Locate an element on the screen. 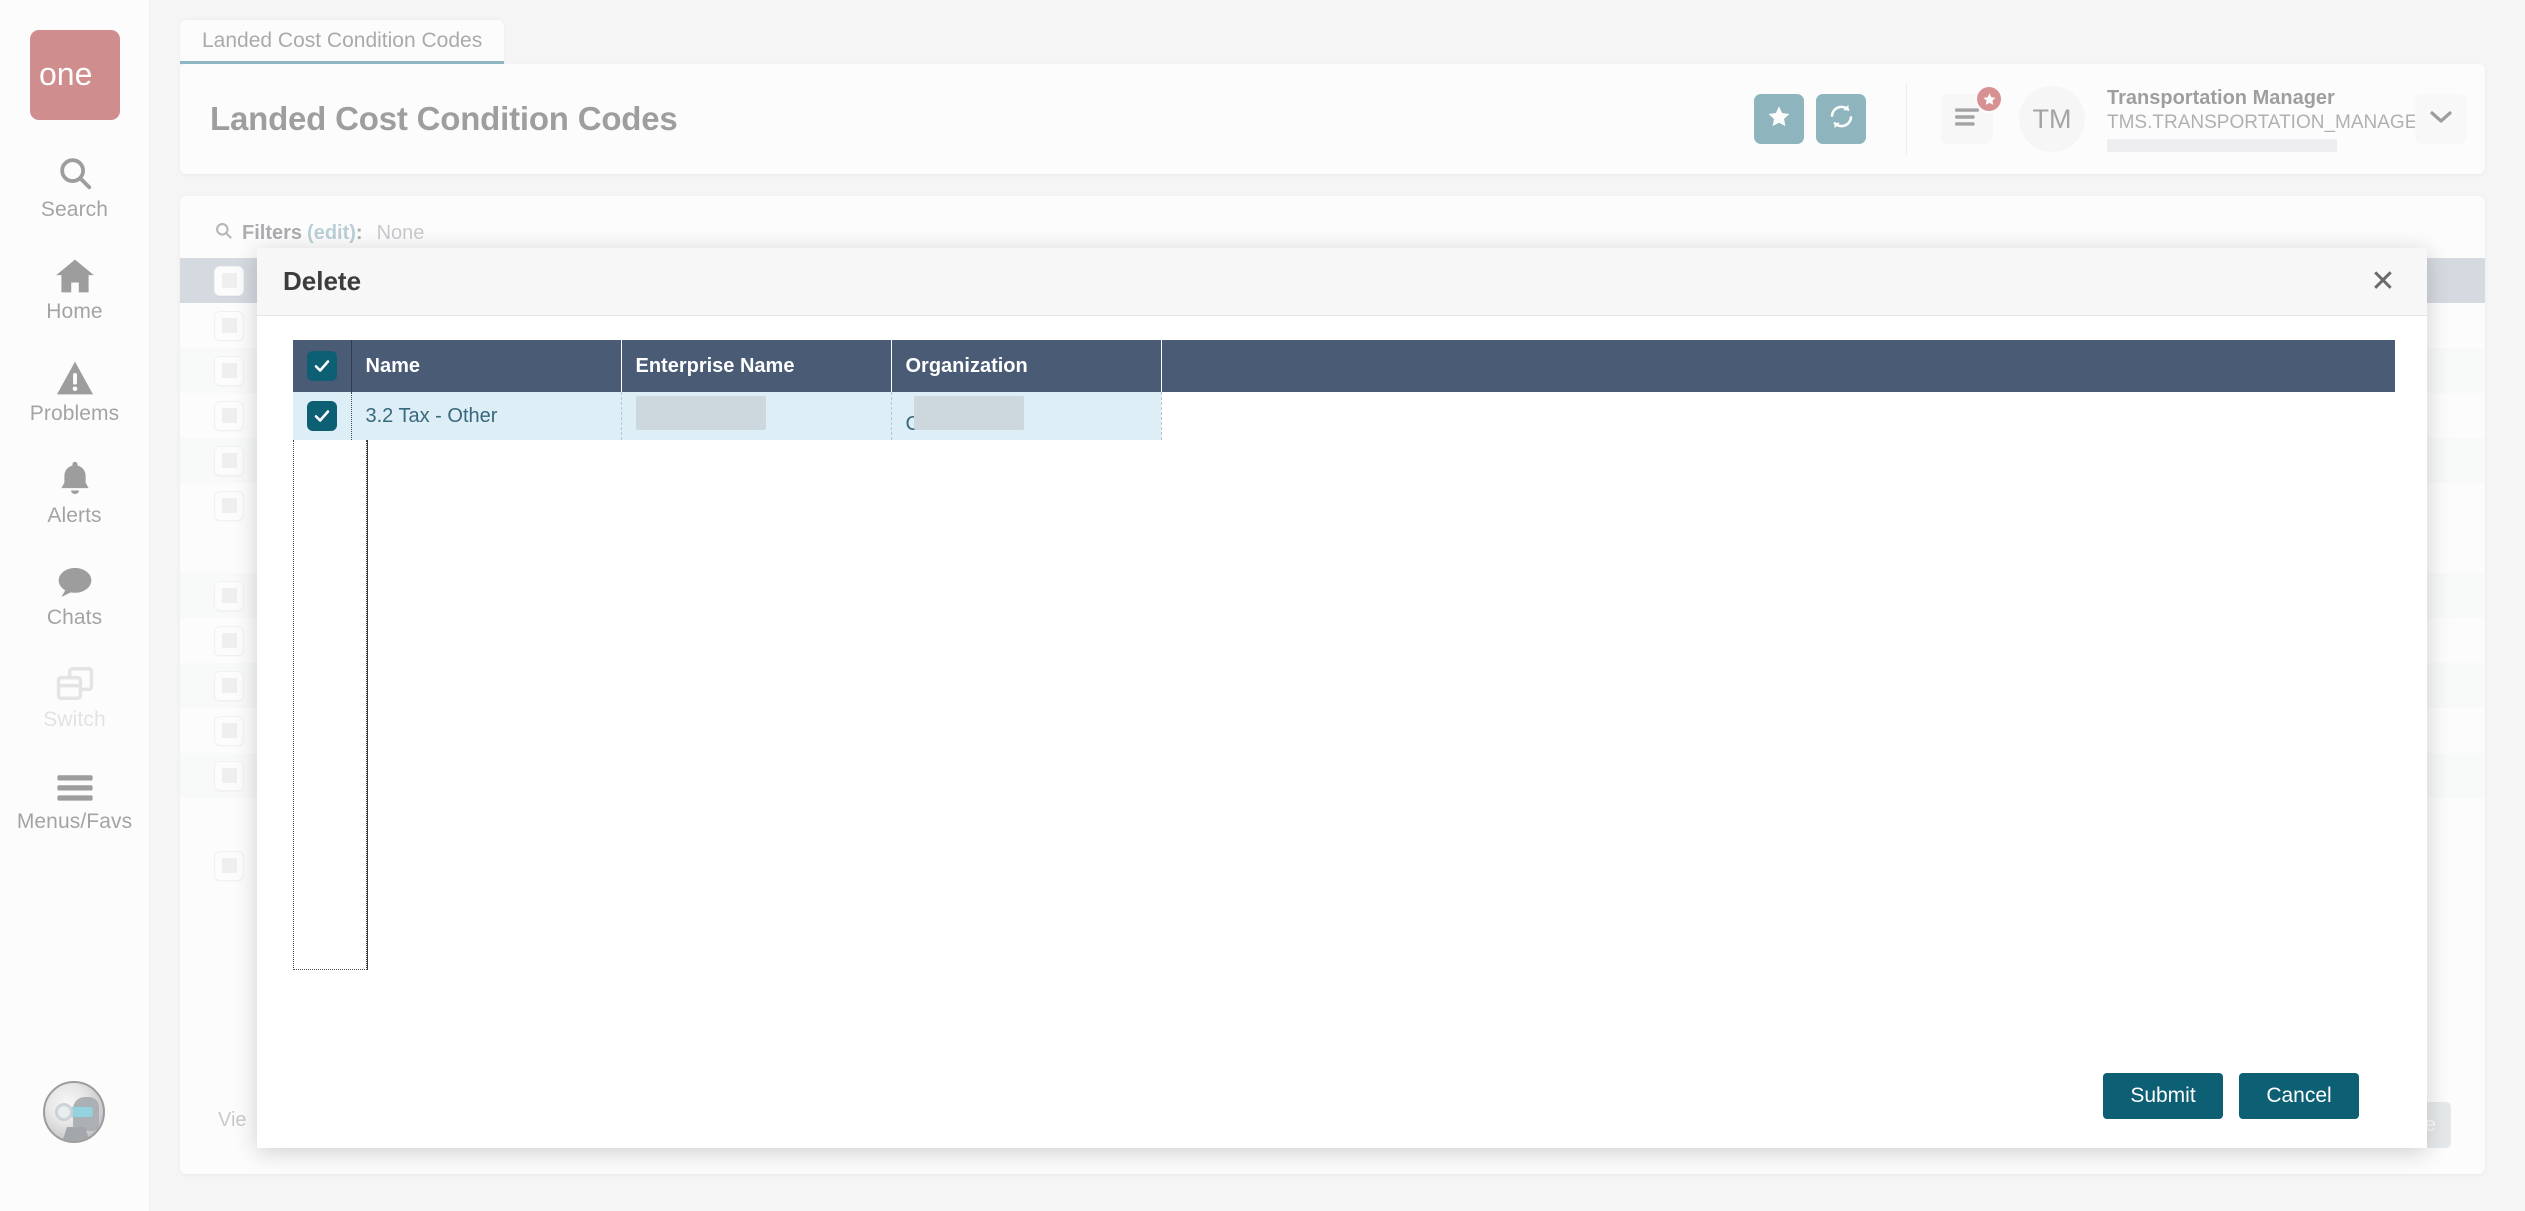 The image size is (2525, 1211). cell-organization: C is located at coordinates (1026, 416).